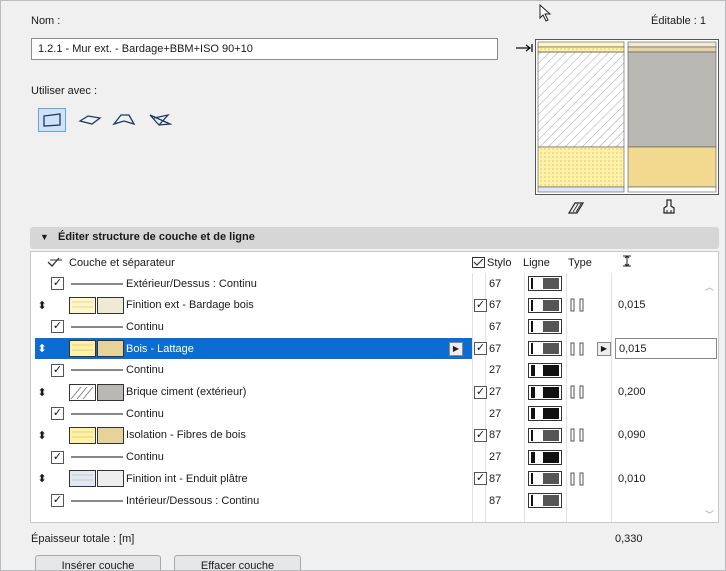 Image resolution: width=726 pixels, height=571 pixels. What do you see at coordinates (122, 263) in the screenshot?
I see `layer-column-header: Couche et séparateur` at bounding box center [122, 263].